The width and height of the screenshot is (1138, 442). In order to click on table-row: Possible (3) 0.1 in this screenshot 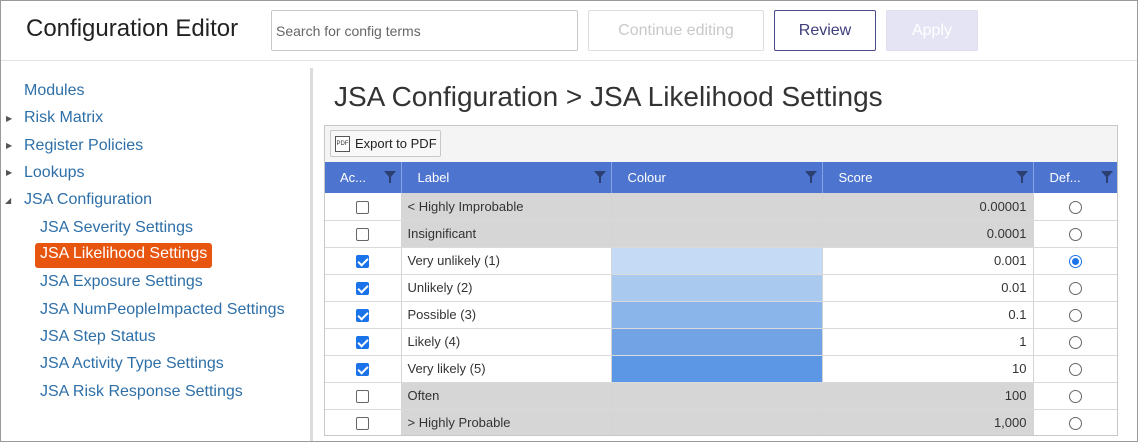, I will do `click(721, 315)`.